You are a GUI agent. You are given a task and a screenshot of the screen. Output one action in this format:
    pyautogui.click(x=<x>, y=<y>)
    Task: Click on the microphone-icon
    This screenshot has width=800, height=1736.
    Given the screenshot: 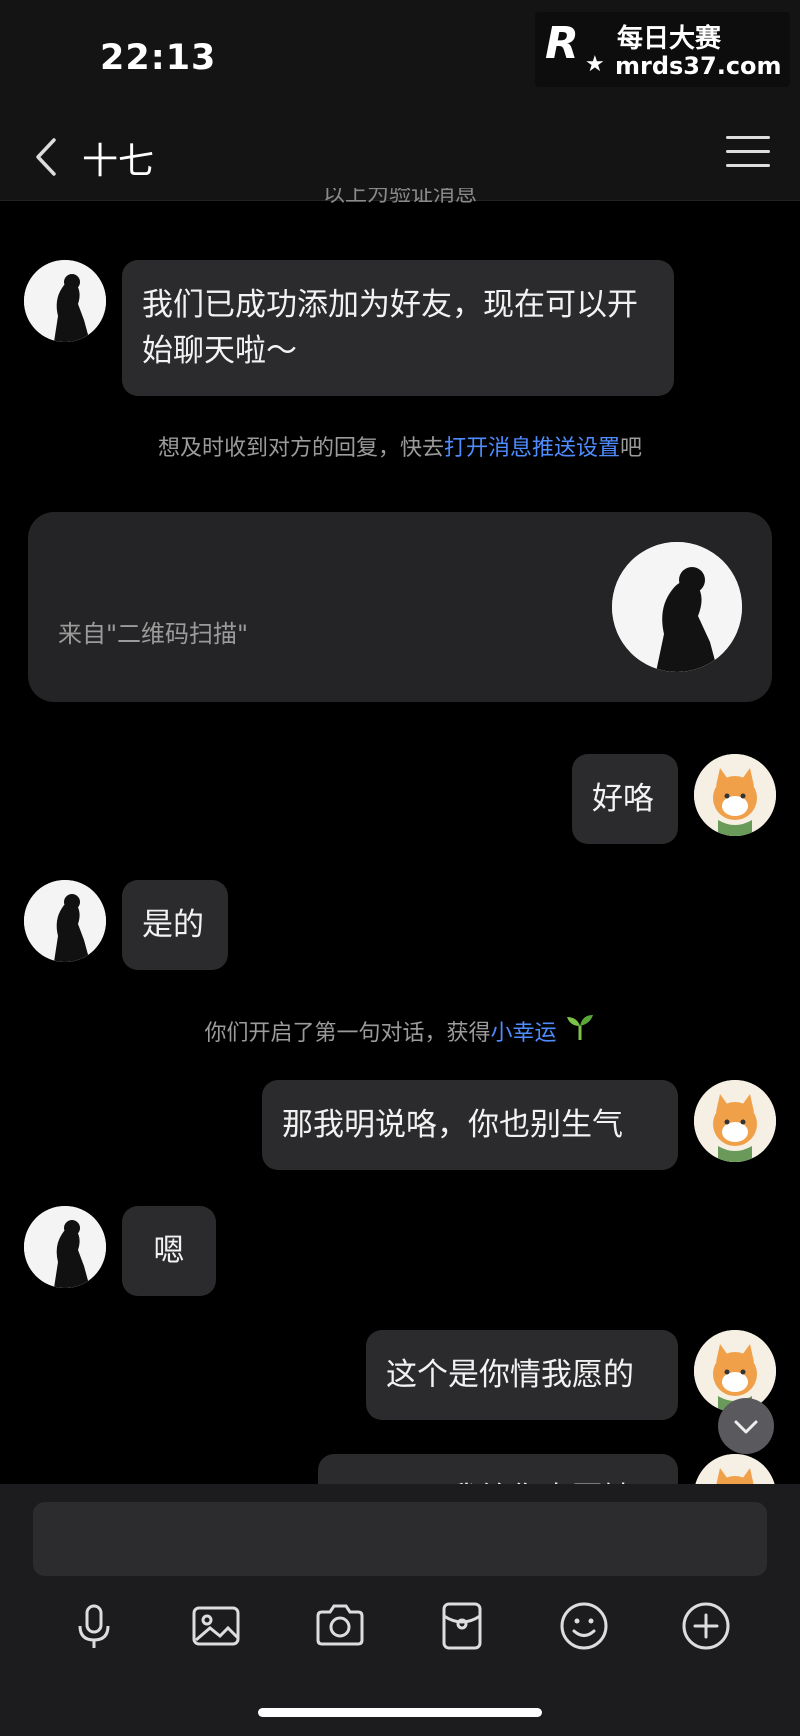 What is the action you would take?
    pyautogui.click(x=94, y=1626)
    